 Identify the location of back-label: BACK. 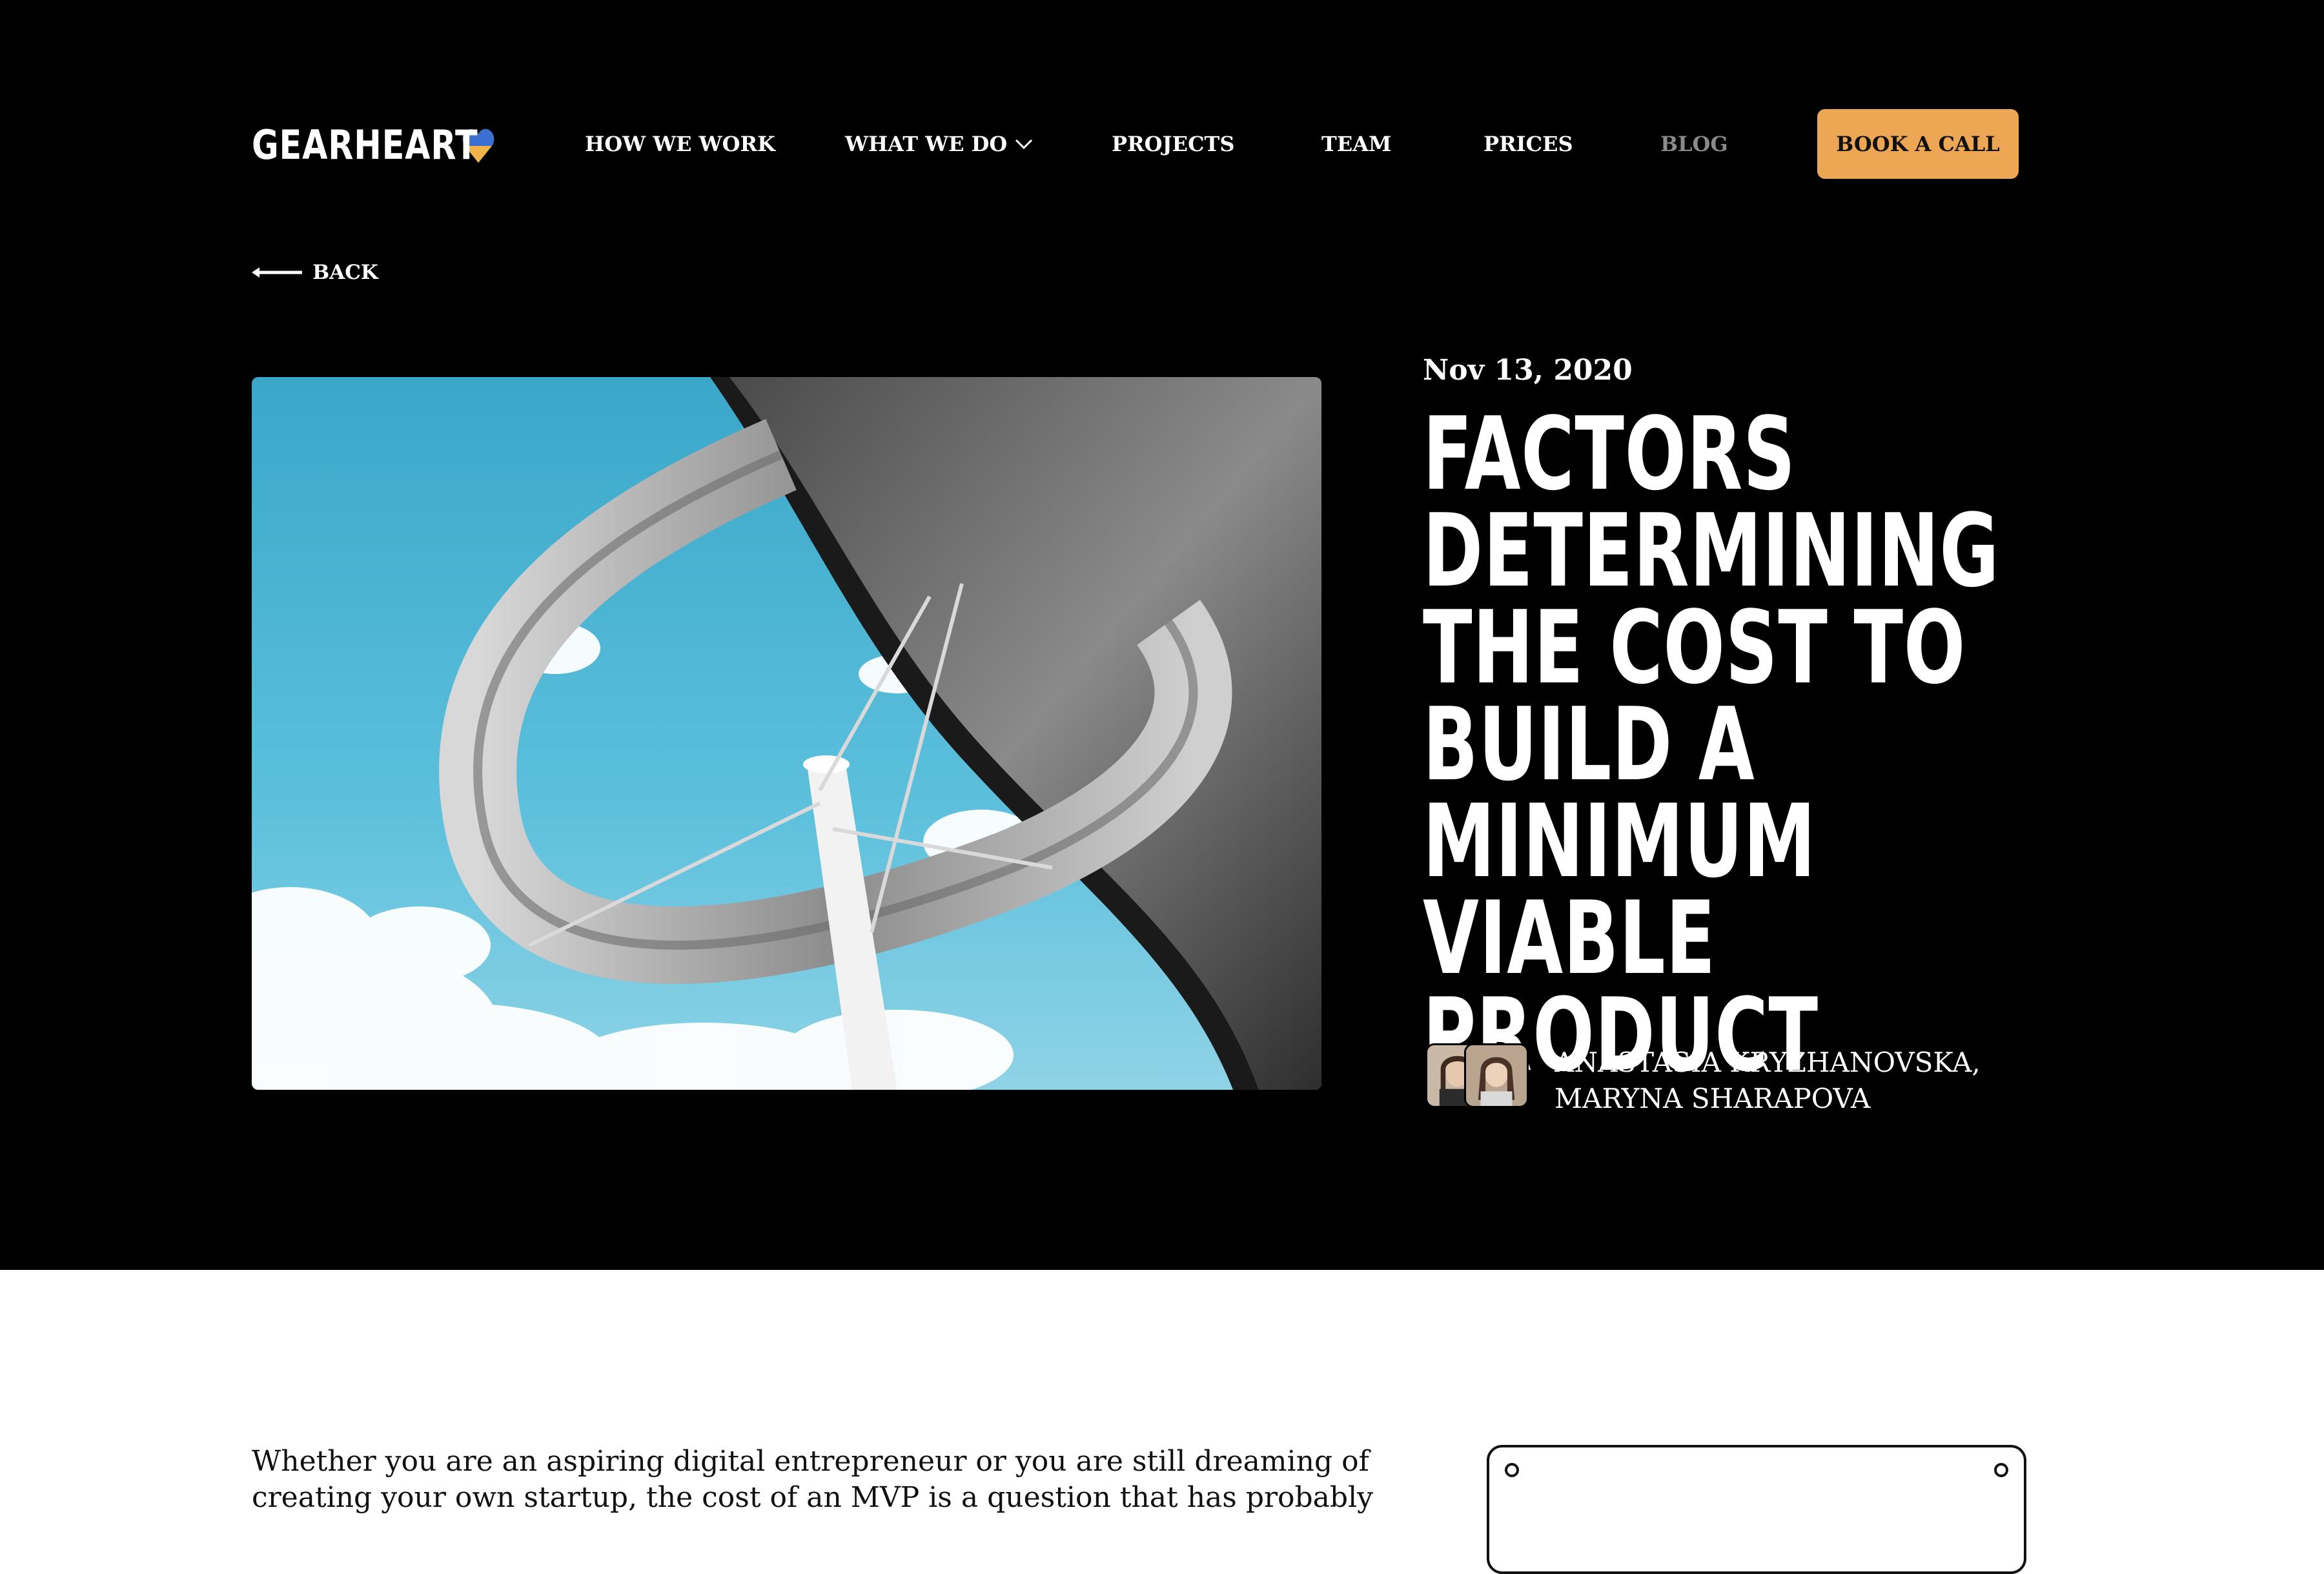
(345, 272).